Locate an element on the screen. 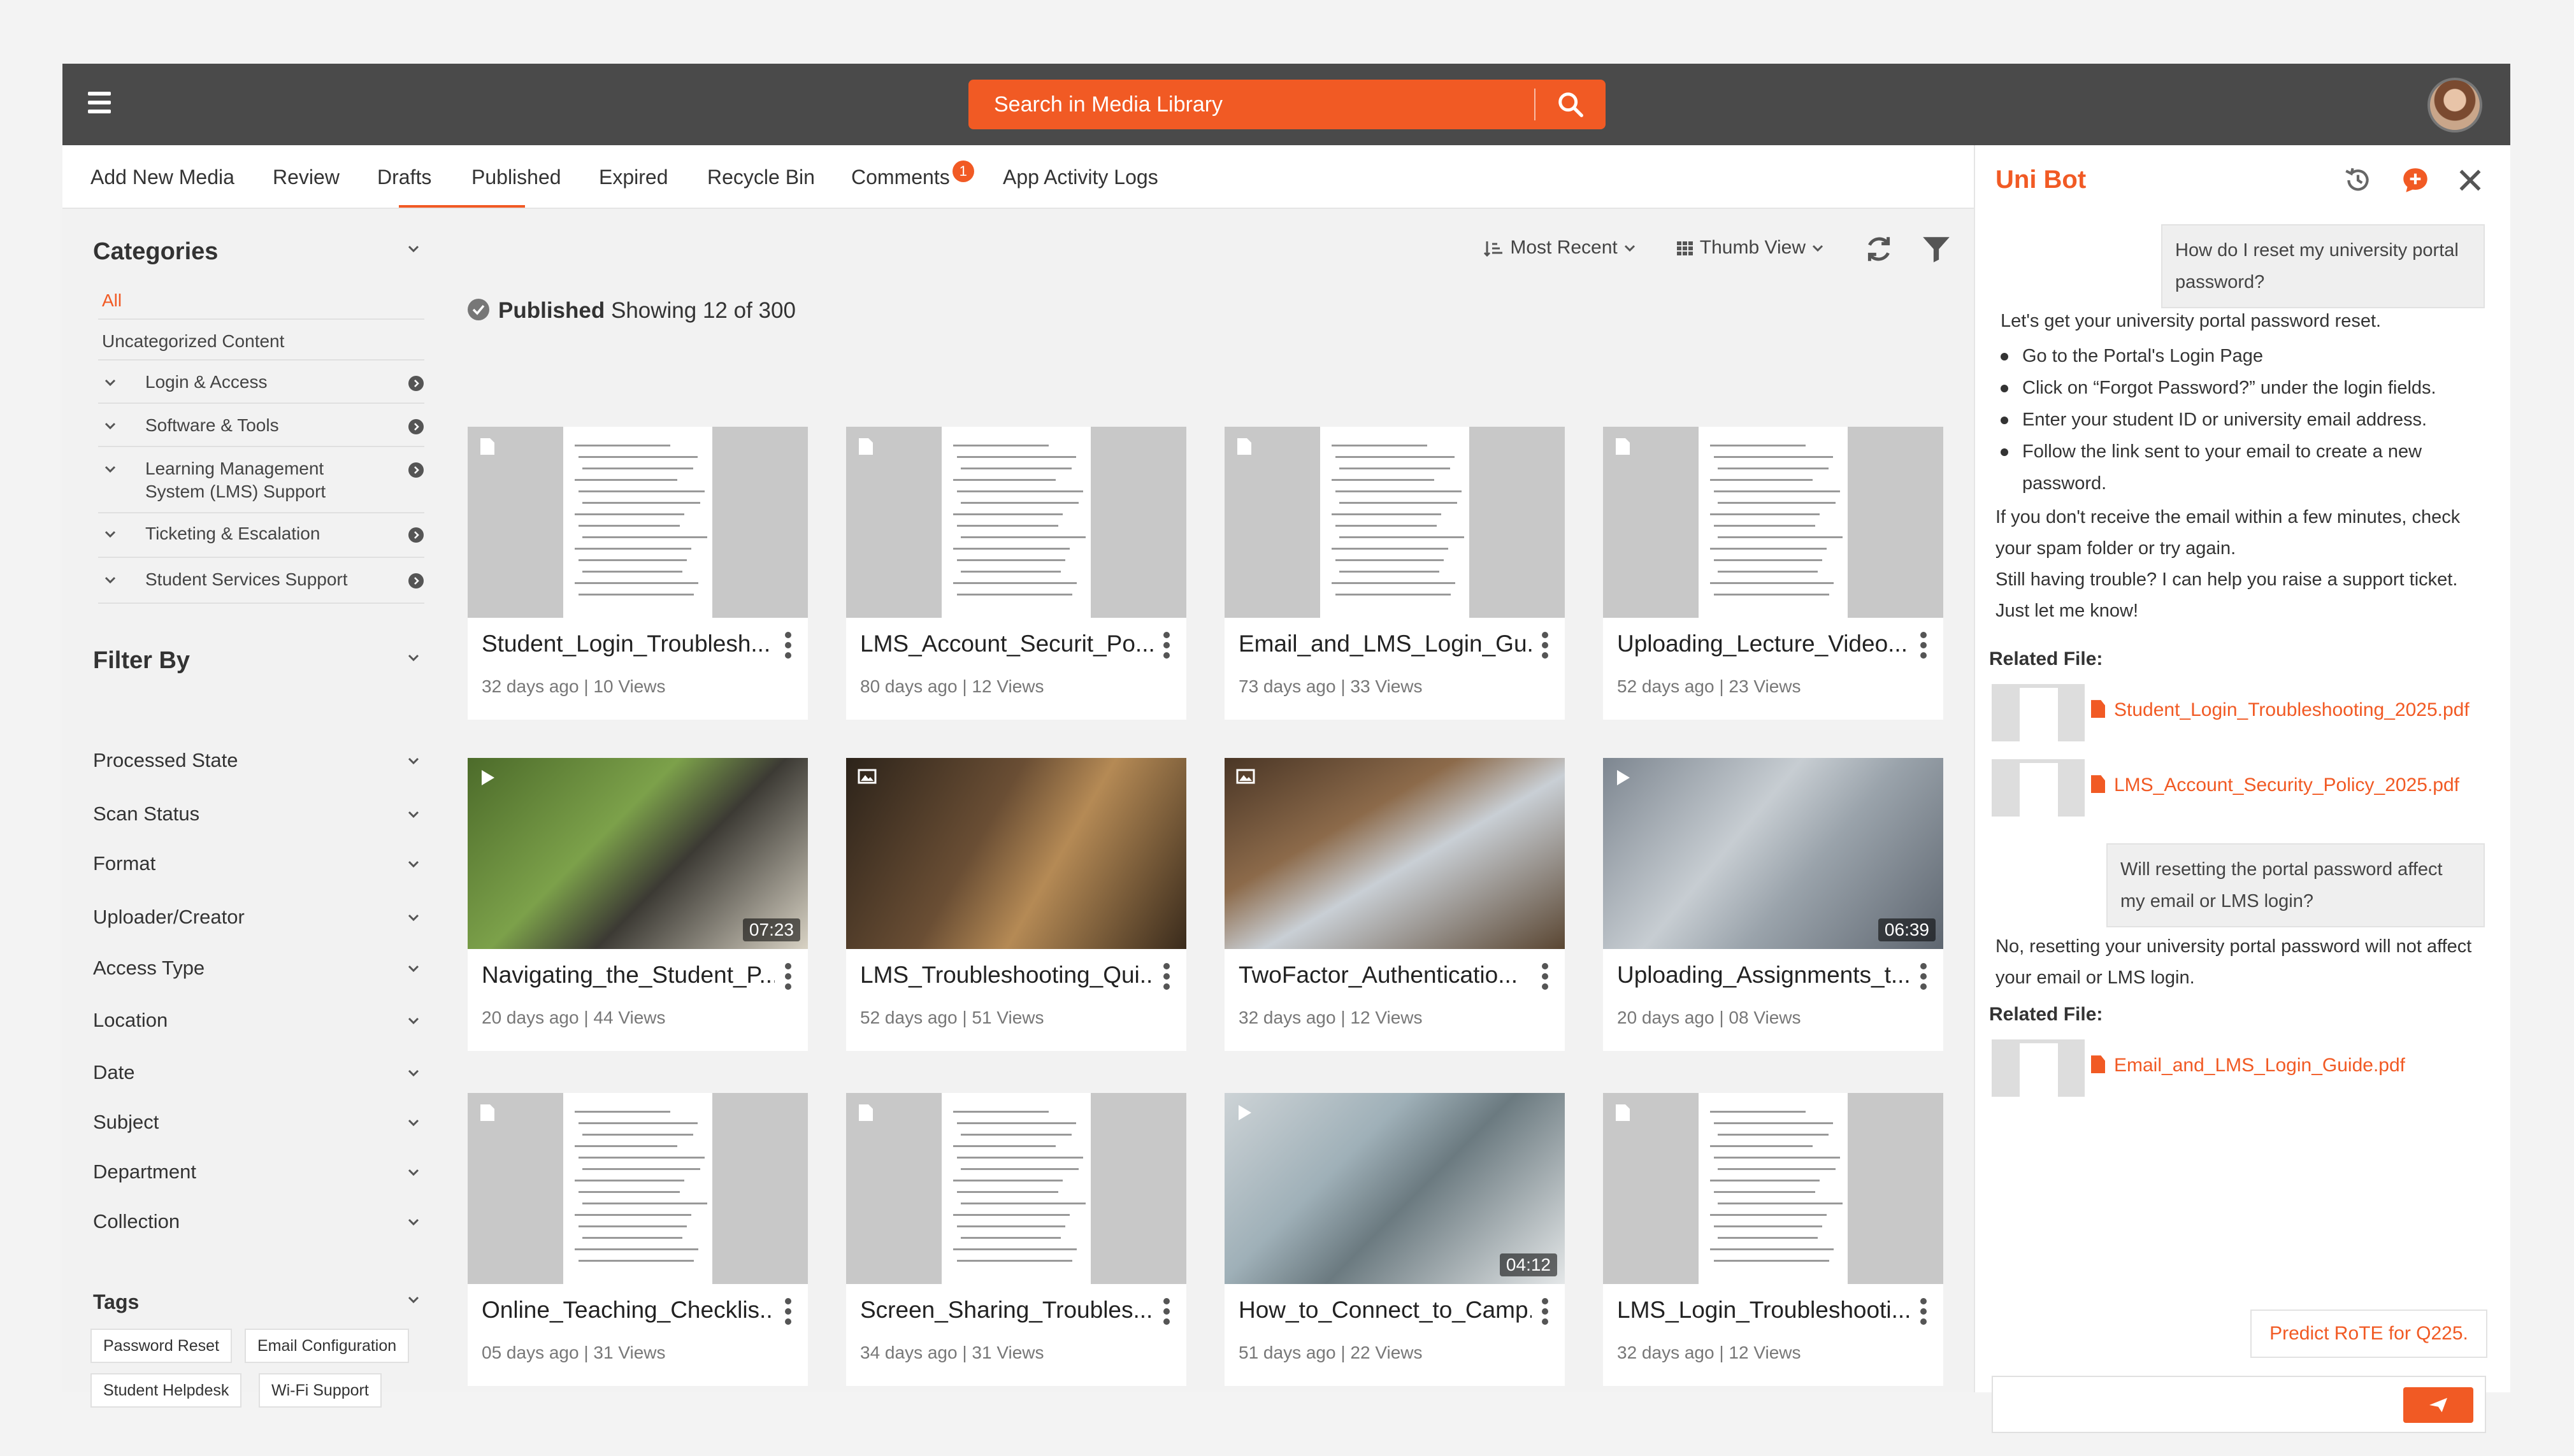  related-file-link: LMS_Account_Security_Policy_2025.pdf is located at coordinates (2275, 785).